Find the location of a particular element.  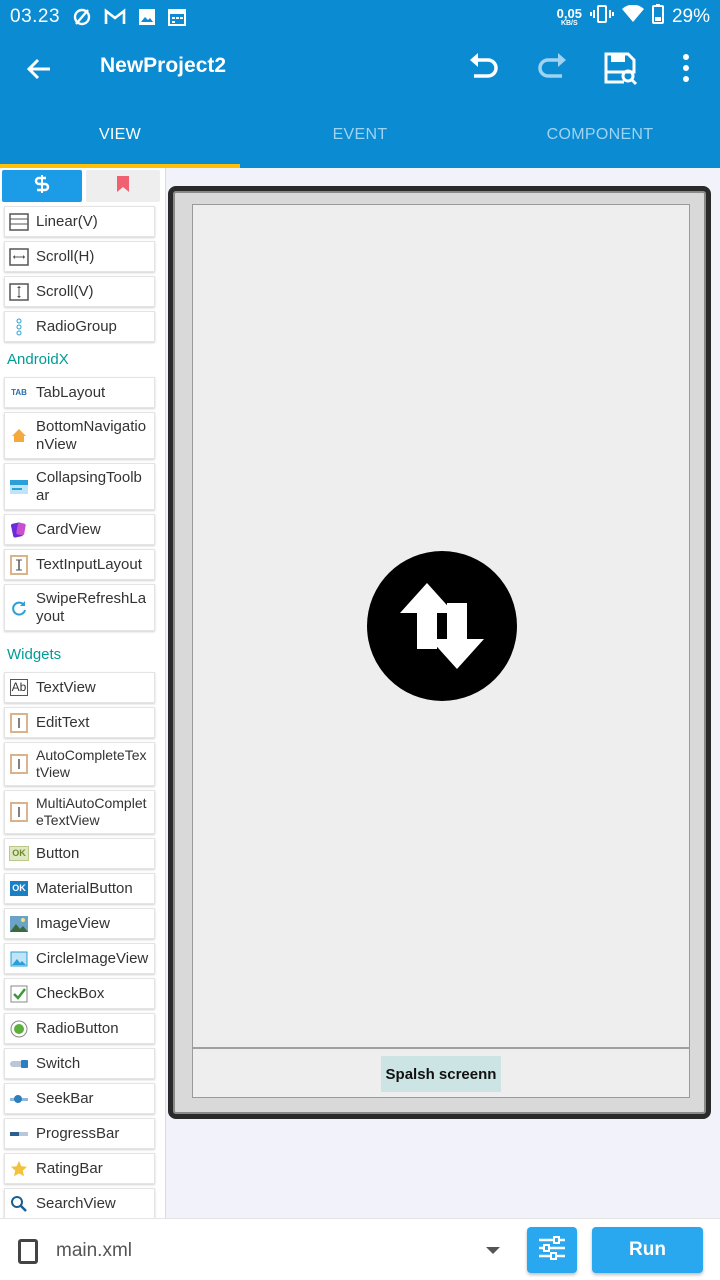

palette-item-label: Switch is located at coordinates (58, 1063).